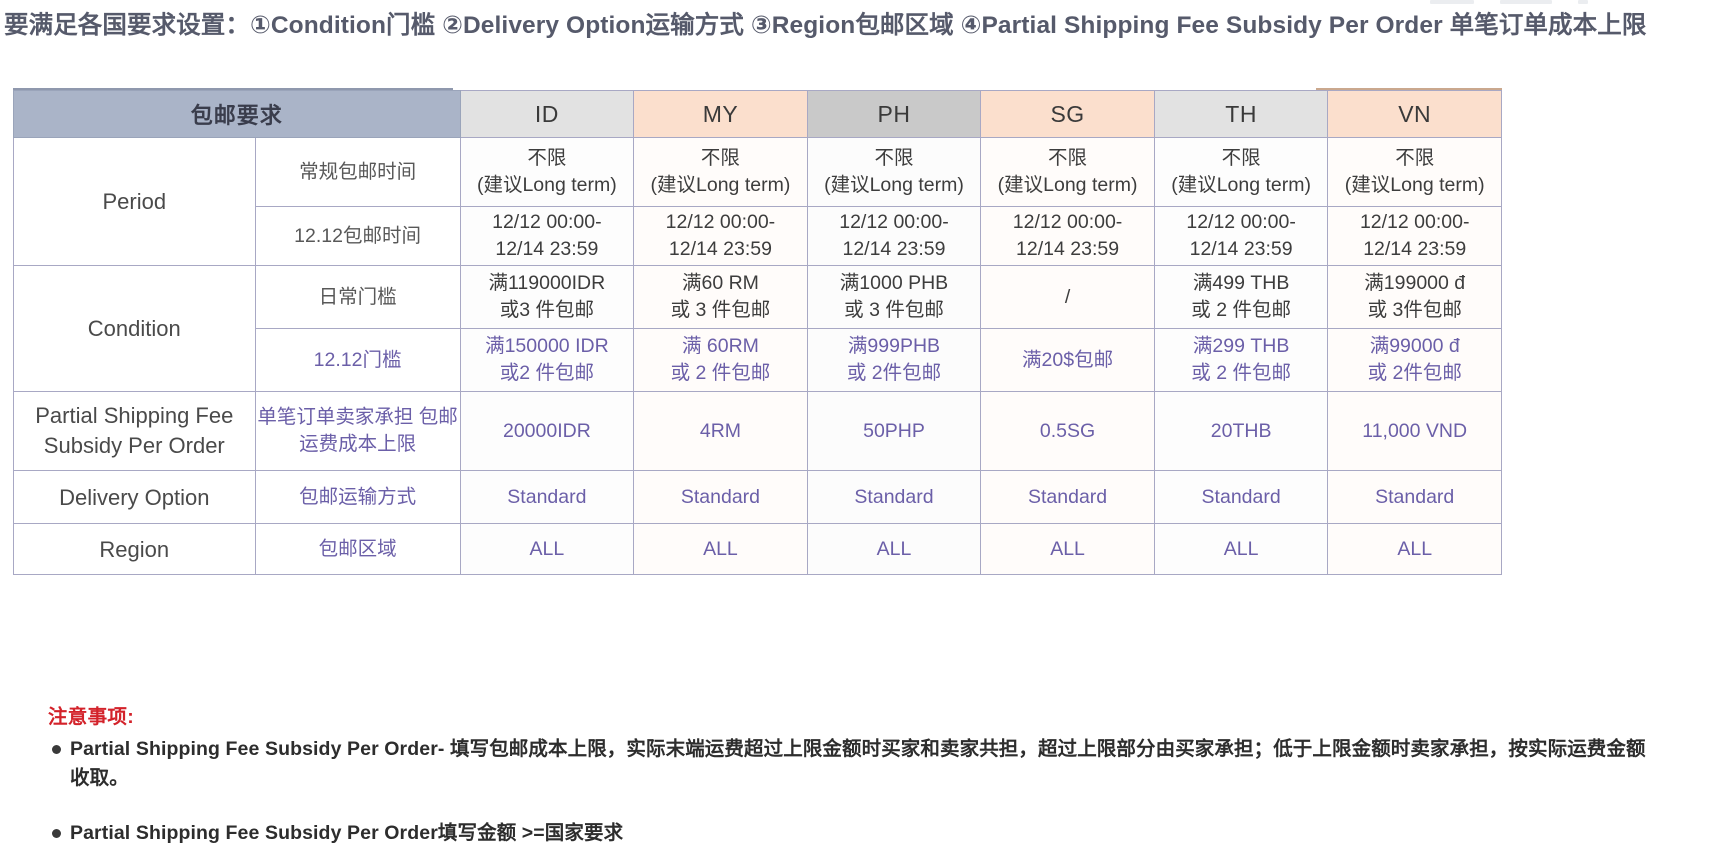 The image size is (1731, 848). Describe the element at coordinates (1414, 172) in the screenshot. I see `cell-vn: 不限 (建议Long term)` at that location.